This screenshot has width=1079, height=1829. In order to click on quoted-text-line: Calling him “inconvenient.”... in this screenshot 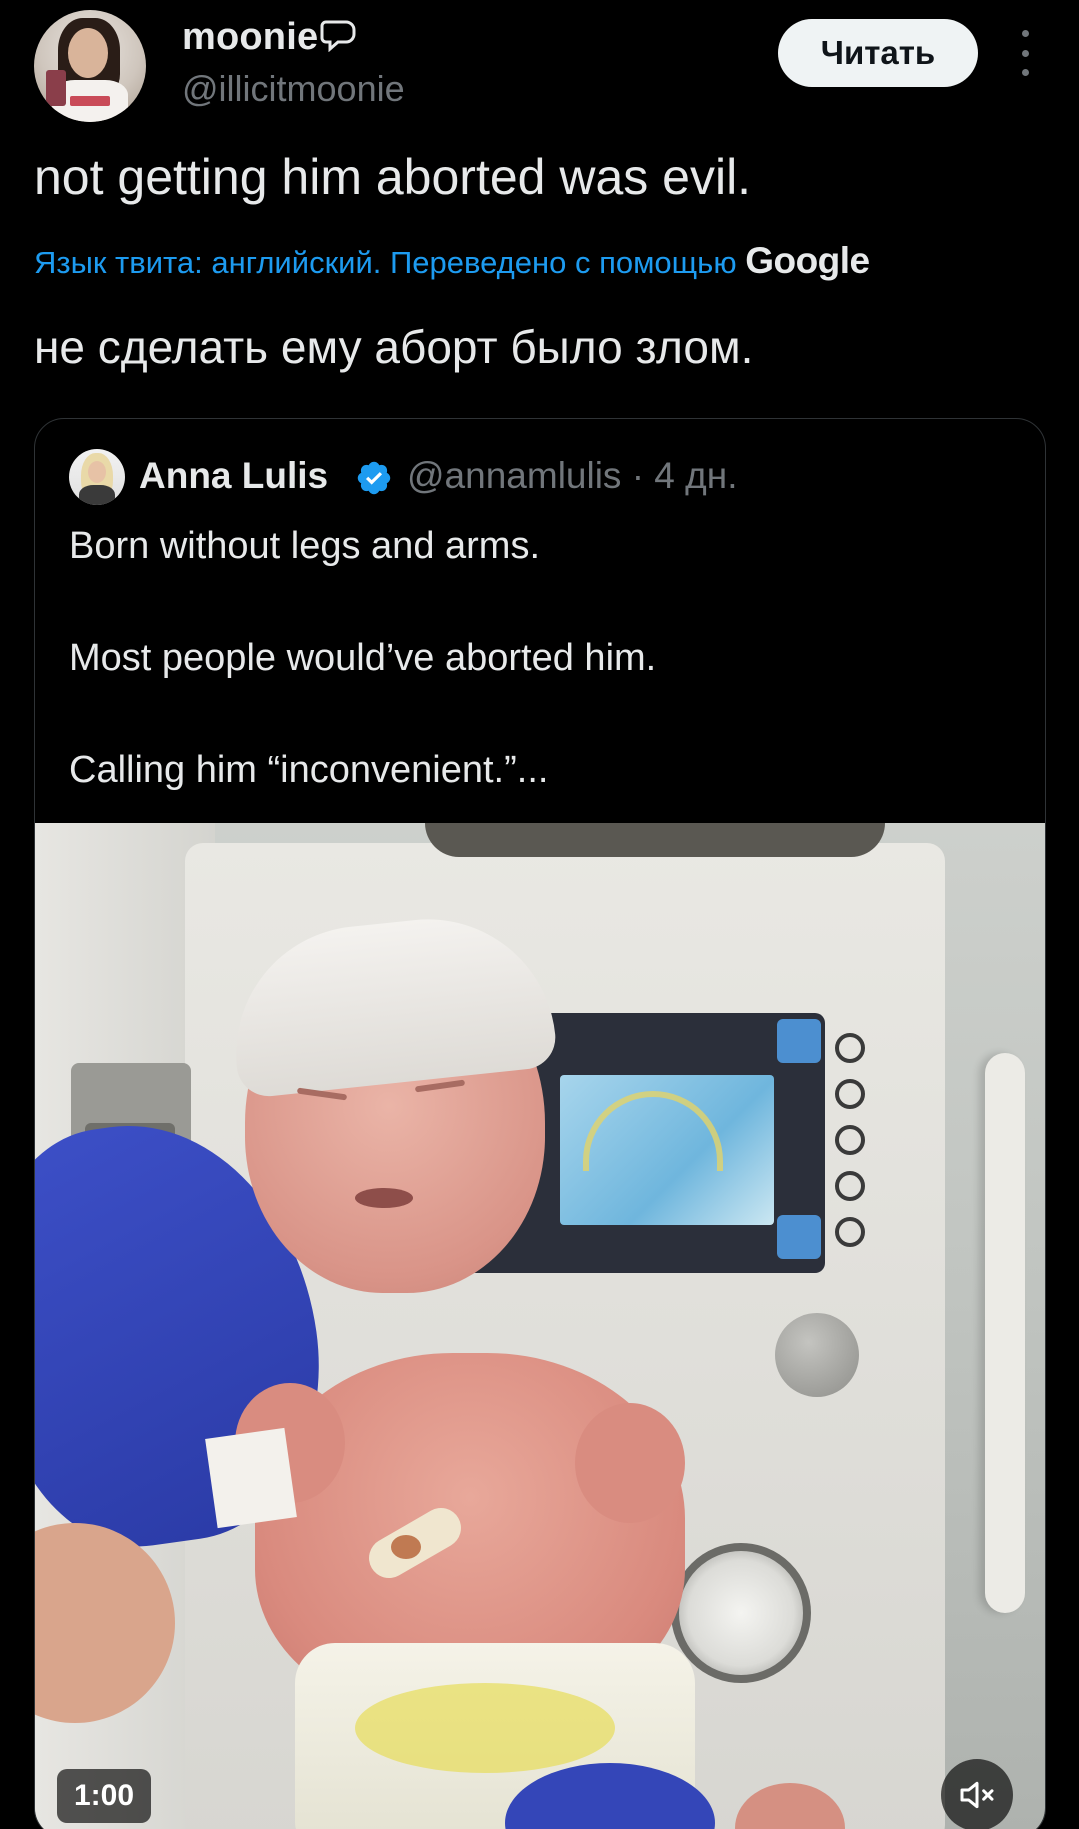, I will do `click(309, 770)`.